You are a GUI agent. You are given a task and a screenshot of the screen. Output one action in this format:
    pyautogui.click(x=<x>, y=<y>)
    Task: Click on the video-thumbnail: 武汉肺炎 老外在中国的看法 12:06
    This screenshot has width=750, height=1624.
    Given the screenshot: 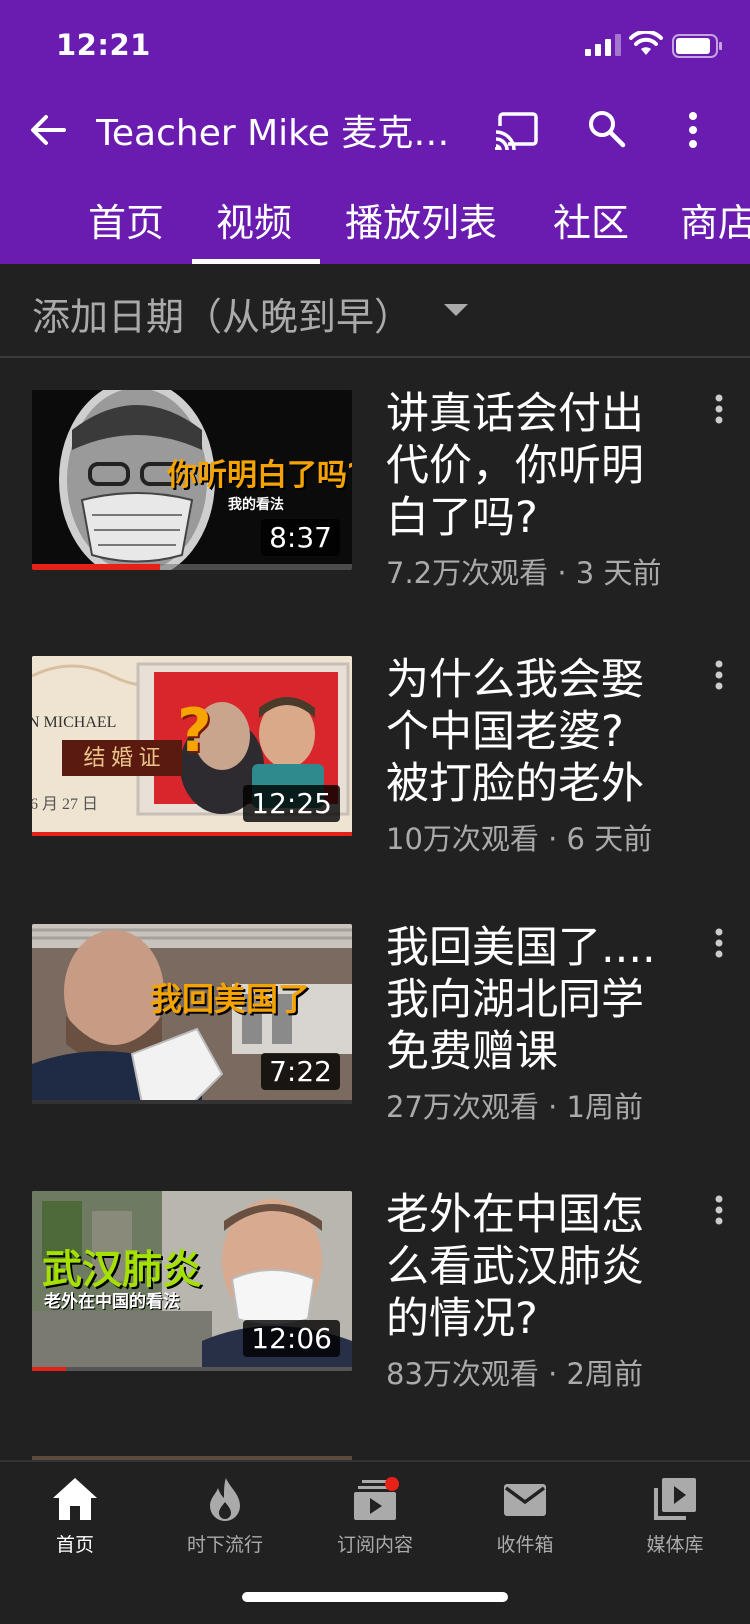 What is the action you would take?
    pyautogui.click(x=192, y=1281)
    